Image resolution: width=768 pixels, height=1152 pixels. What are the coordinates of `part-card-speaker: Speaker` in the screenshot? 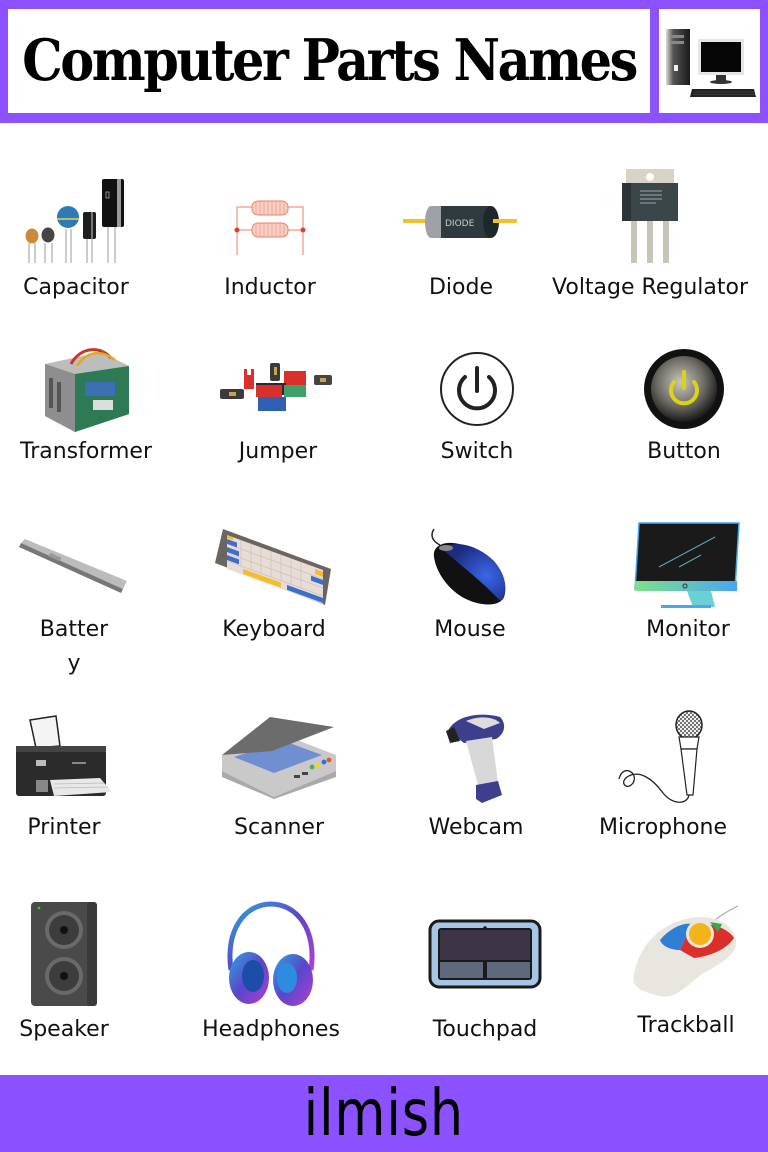 It's located at (80, 971).